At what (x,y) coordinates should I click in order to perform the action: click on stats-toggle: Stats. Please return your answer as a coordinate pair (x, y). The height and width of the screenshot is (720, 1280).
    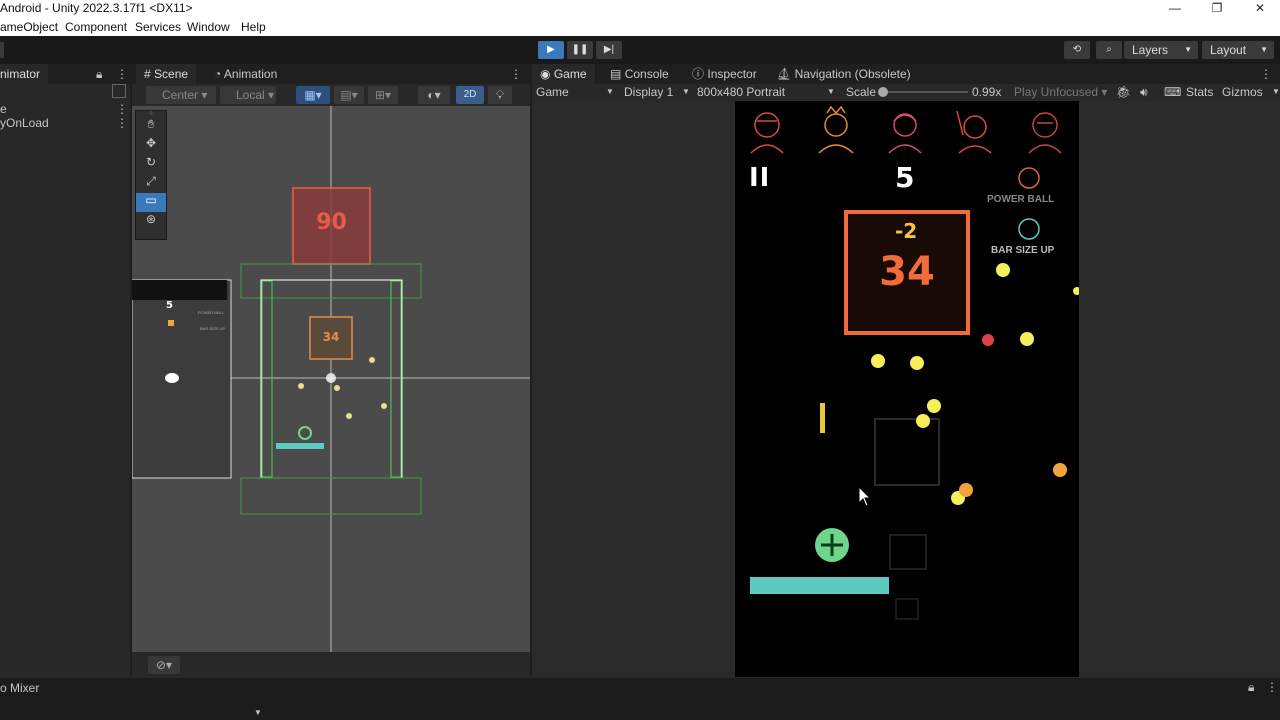
    Looking at the image, I should click on (1199, 92).